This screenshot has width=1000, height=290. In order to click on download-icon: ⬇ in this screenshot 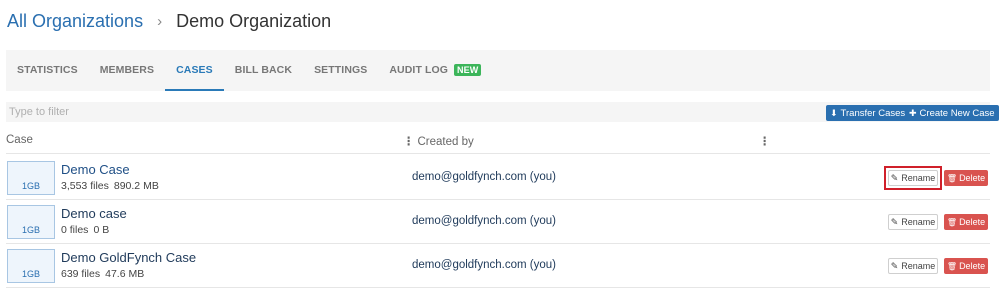, I will do `click(834, 112)`.